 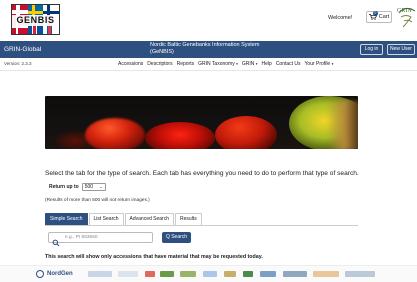 I want to click on nordgen-ring-icon, so click(x=40, y=274).